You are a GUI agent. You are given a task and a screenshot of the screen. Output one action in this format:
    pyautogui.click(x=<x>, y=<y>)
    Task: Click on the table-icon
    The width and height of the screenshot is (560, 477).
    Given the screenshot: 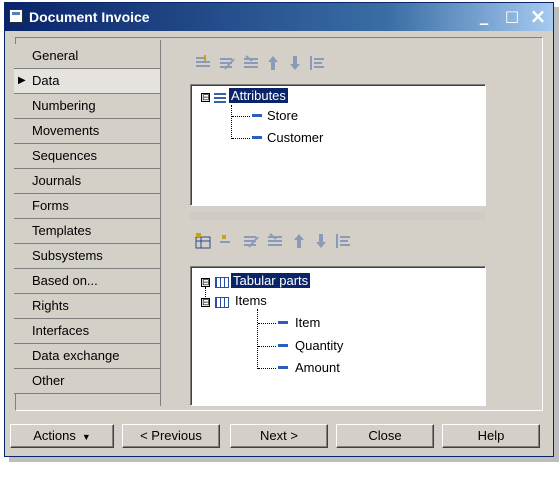 What is the action you would take?
    pyautogui.click(x=222, y=302)
    